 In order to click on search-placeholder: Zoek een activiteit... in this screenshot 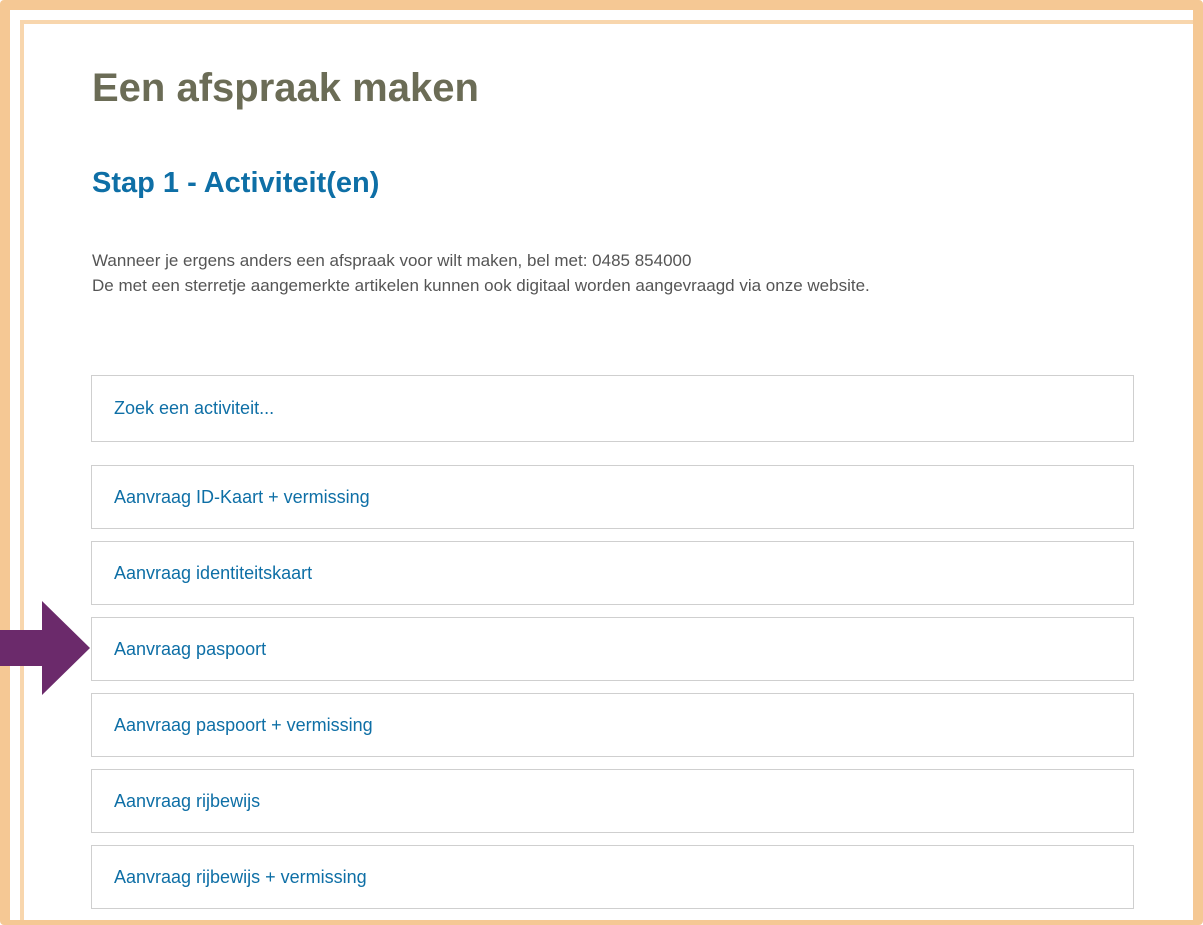, I will do `click(194, 408)`.